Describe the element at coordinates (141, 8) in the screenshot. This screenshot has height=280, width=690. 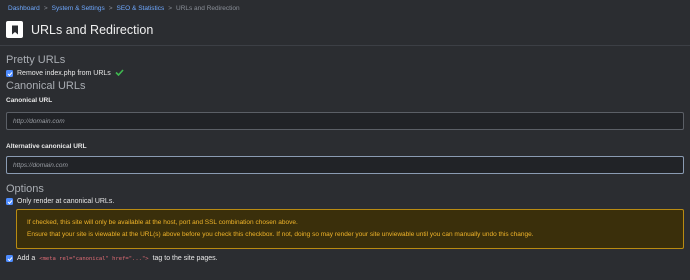
I see `breadcrumb-seo-statistics: SEO & Statistics` at that location.